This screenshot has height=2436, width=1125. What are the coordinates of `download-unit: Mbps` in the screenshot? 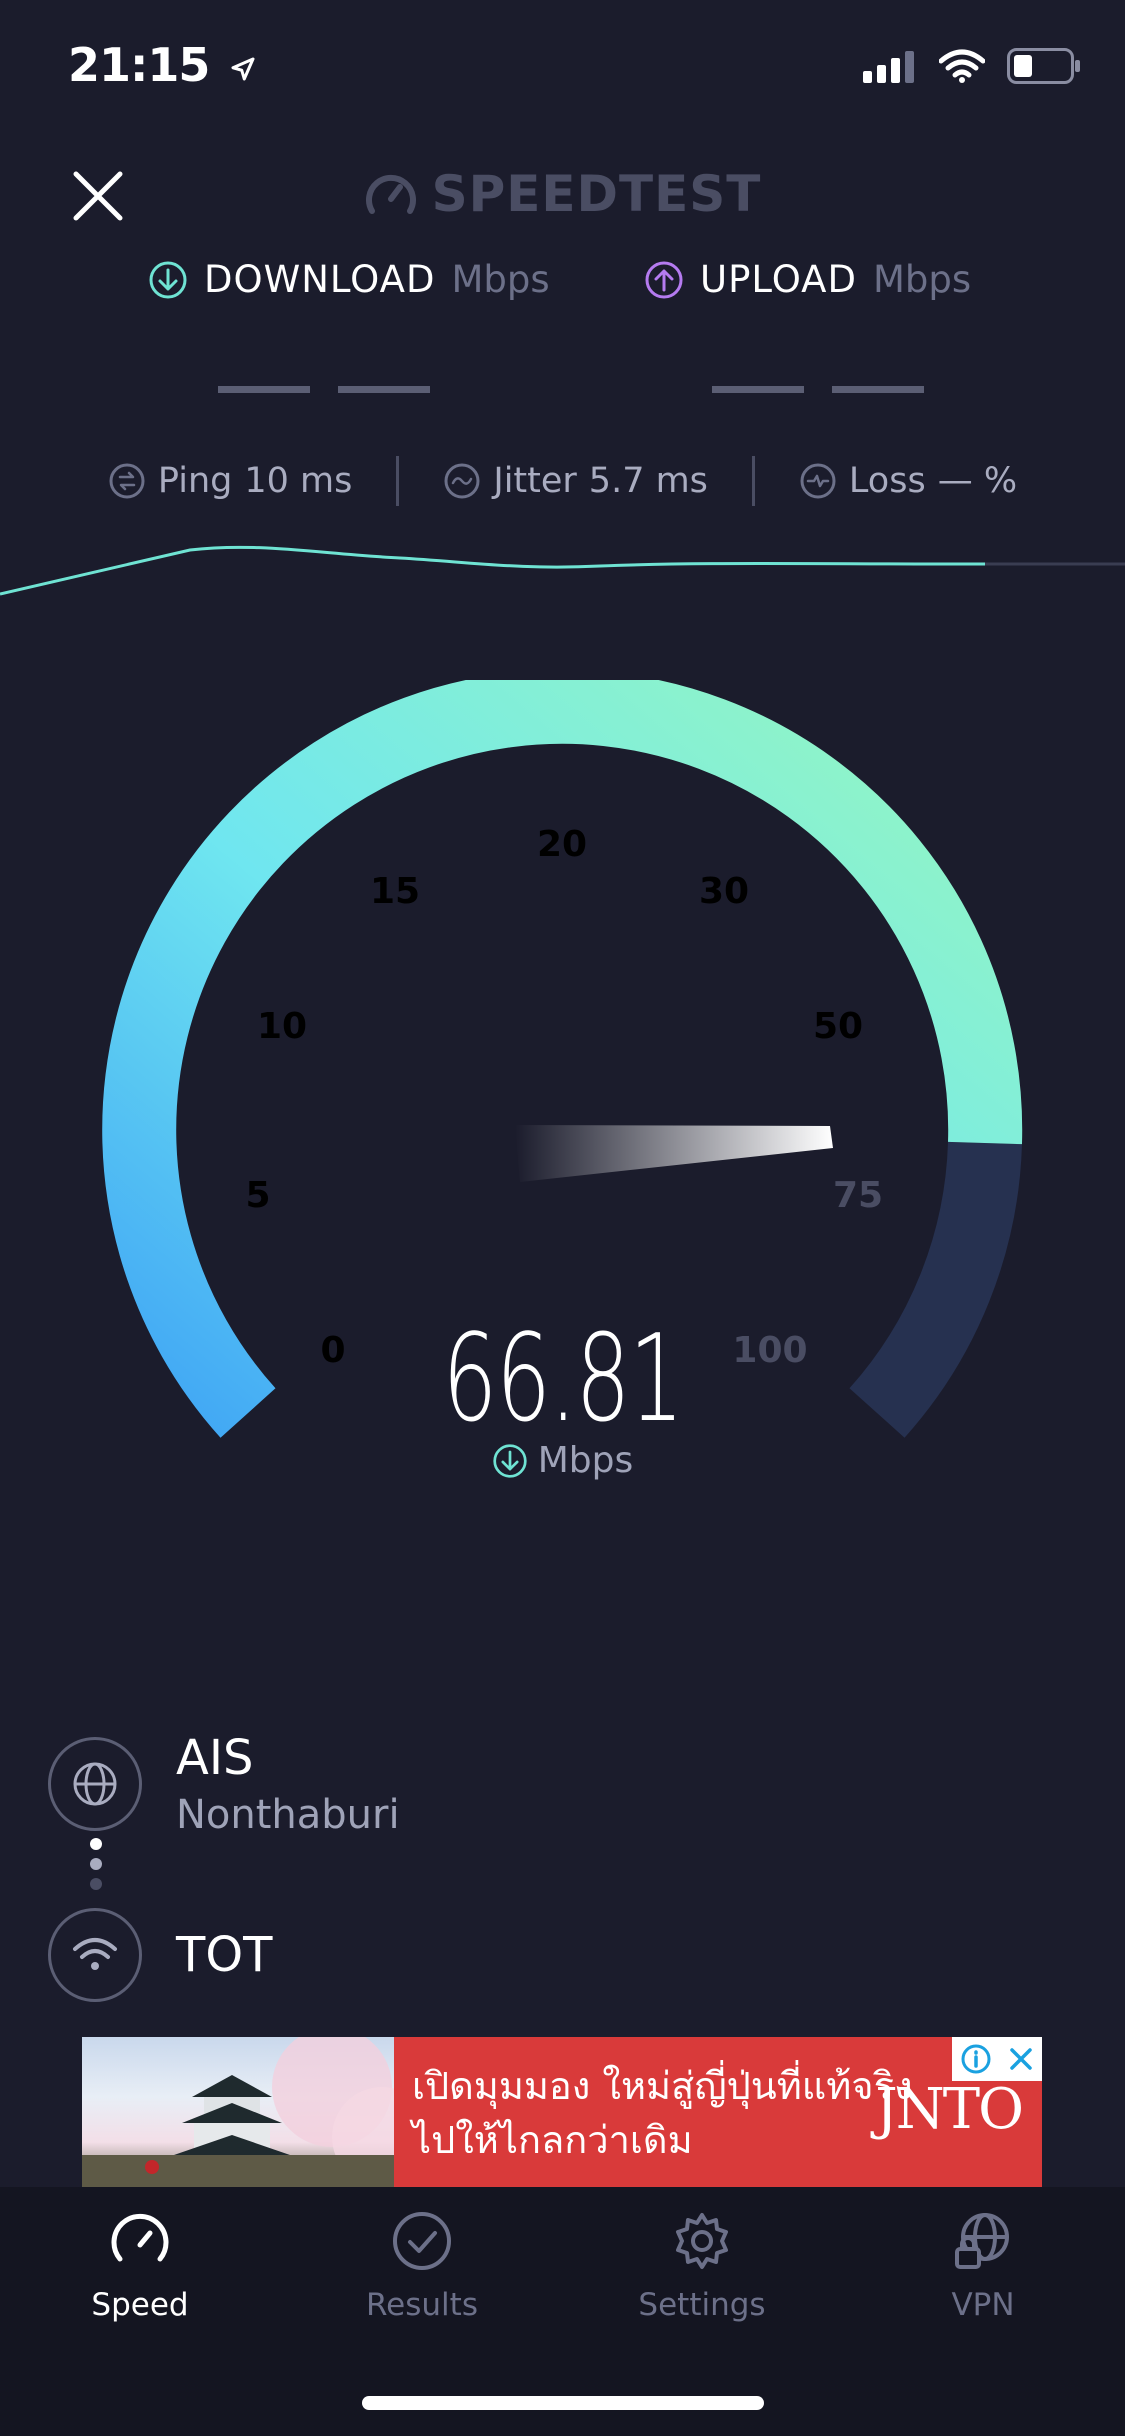 It's located at (500, 279).